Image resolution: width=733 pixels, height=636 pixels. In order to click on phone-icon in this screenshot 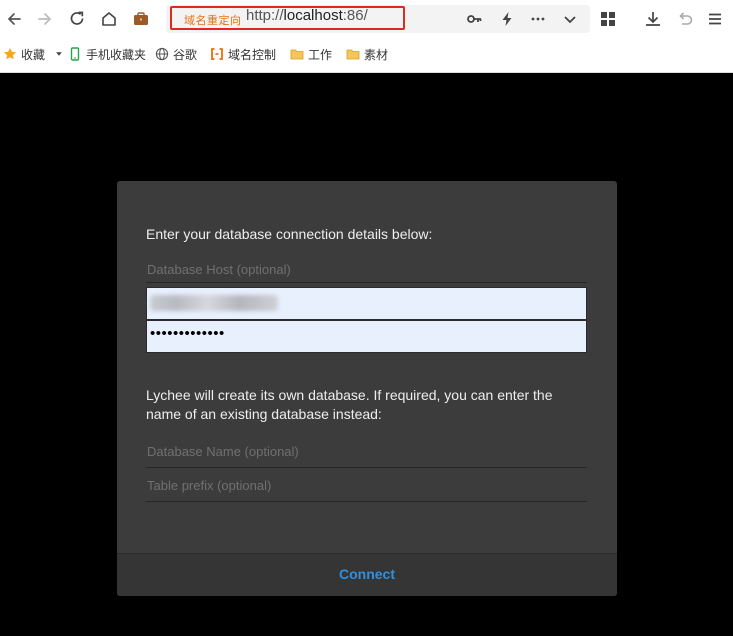, I will do `click(75, 54)`.